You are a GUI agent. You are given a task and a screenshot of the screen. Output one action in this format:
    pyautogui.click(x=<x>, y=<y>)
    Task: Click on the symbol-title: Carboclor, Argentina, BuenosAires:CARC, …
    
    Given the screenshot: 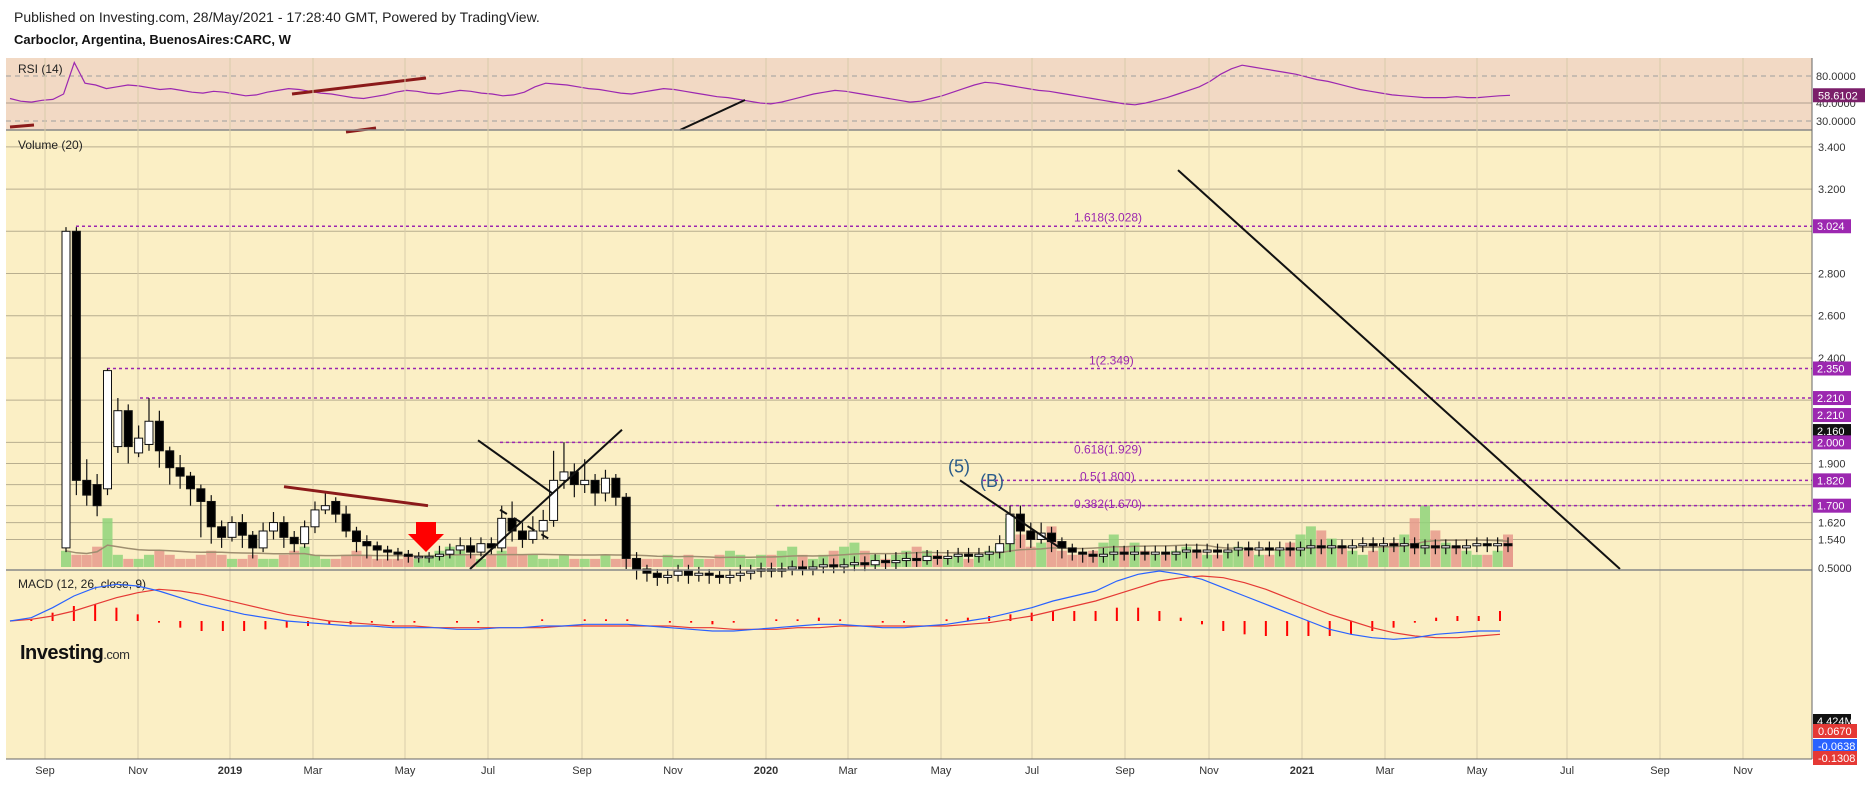 What is the action you would take?
    pyautogui.click(x=152, y=39)
    